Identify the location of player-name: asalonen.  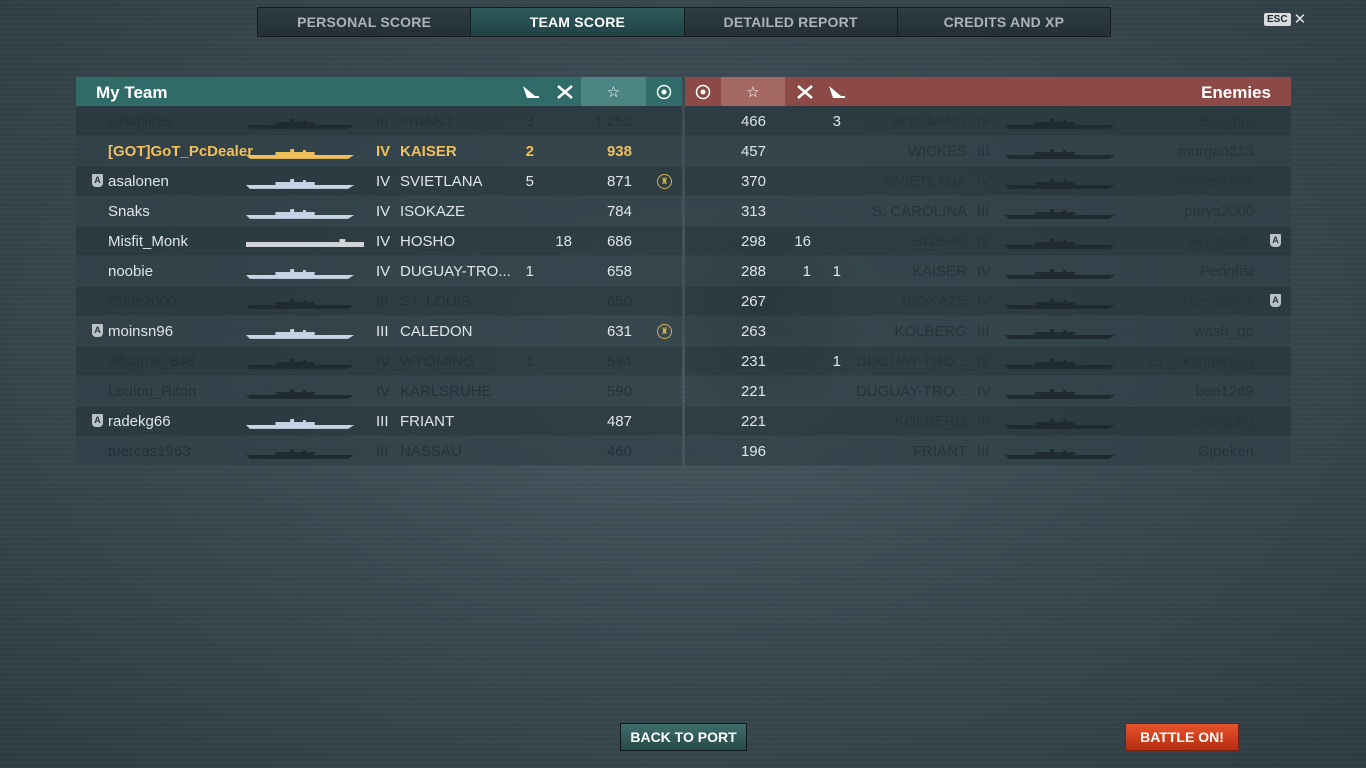
(138, 181).